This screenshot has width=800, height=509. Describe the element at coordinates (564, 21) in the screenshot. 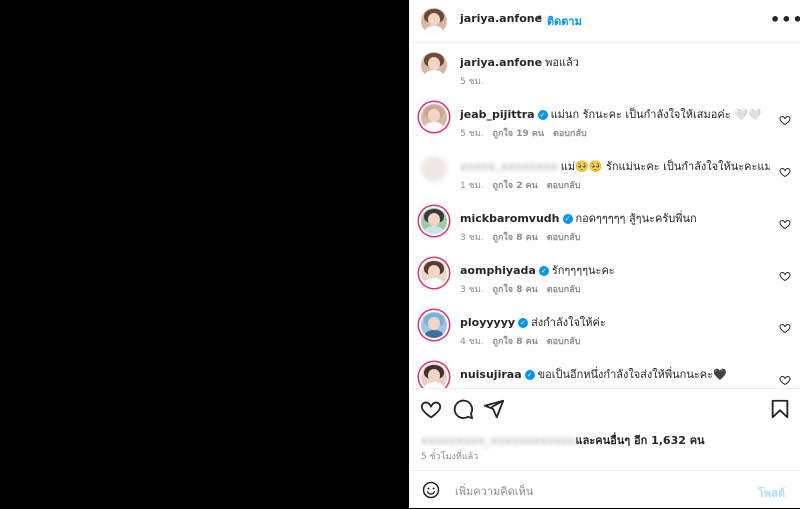

I see `follow-button: ติดตาม` at that location.